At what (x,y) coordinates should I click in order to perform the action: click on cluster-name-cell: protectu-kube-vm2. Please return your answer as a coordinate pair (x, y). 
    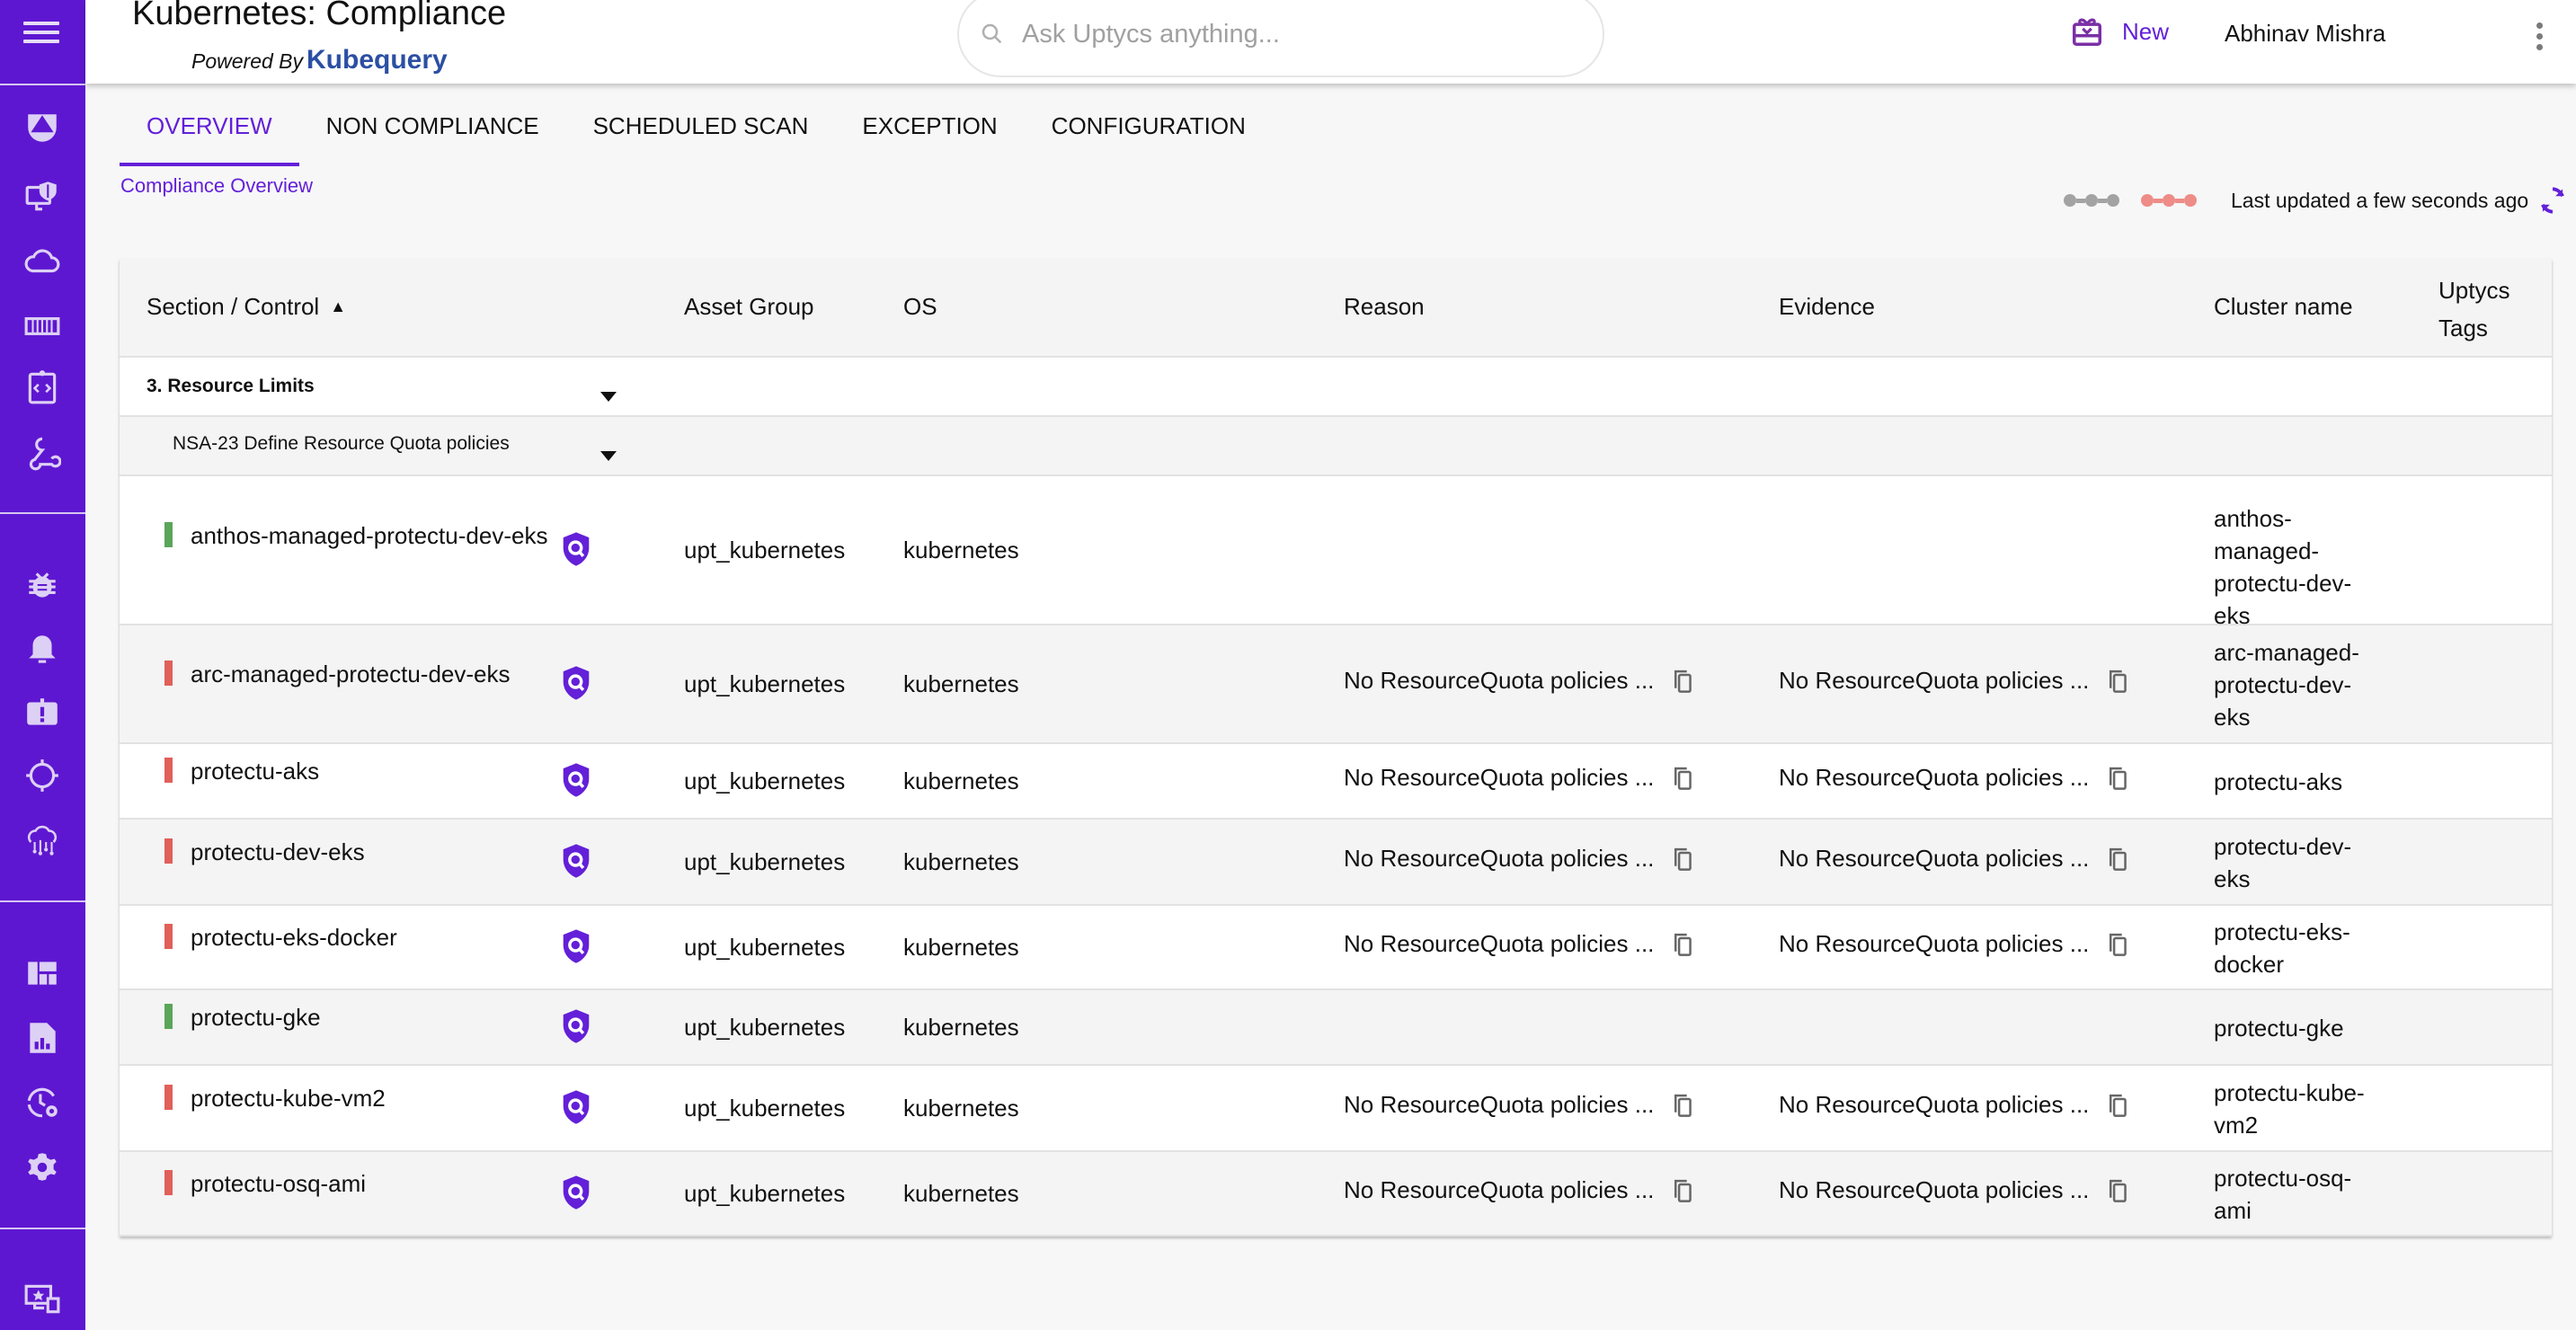
    Looking at the image, I should click on (2289, 1109).